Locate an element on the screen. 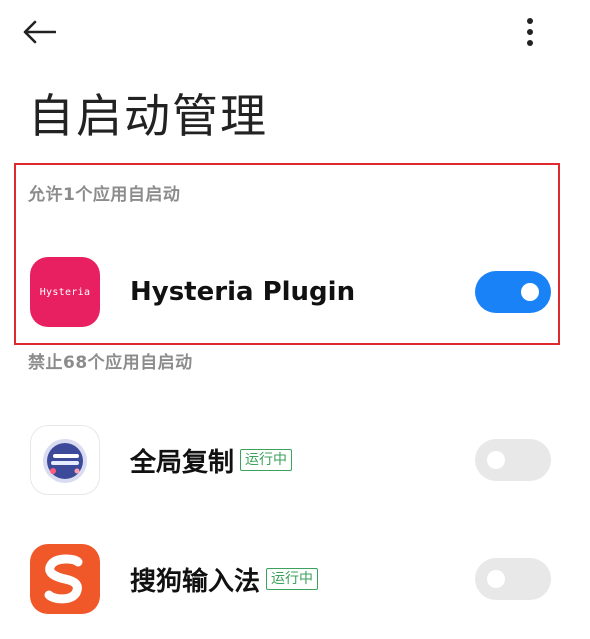  autostart-toggle-global-copy is located at coordinates (513, 460).